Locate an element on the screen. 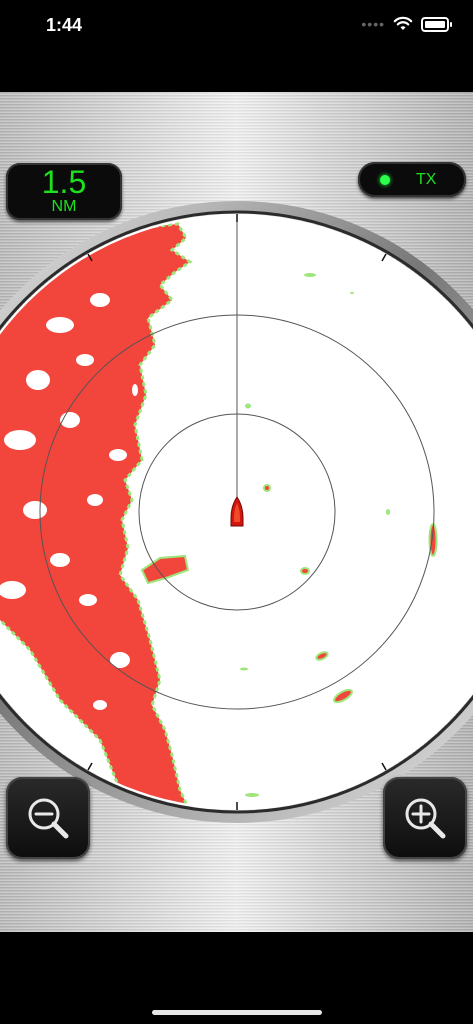  range-value: 1.5 is located at coordinates (64, 182).